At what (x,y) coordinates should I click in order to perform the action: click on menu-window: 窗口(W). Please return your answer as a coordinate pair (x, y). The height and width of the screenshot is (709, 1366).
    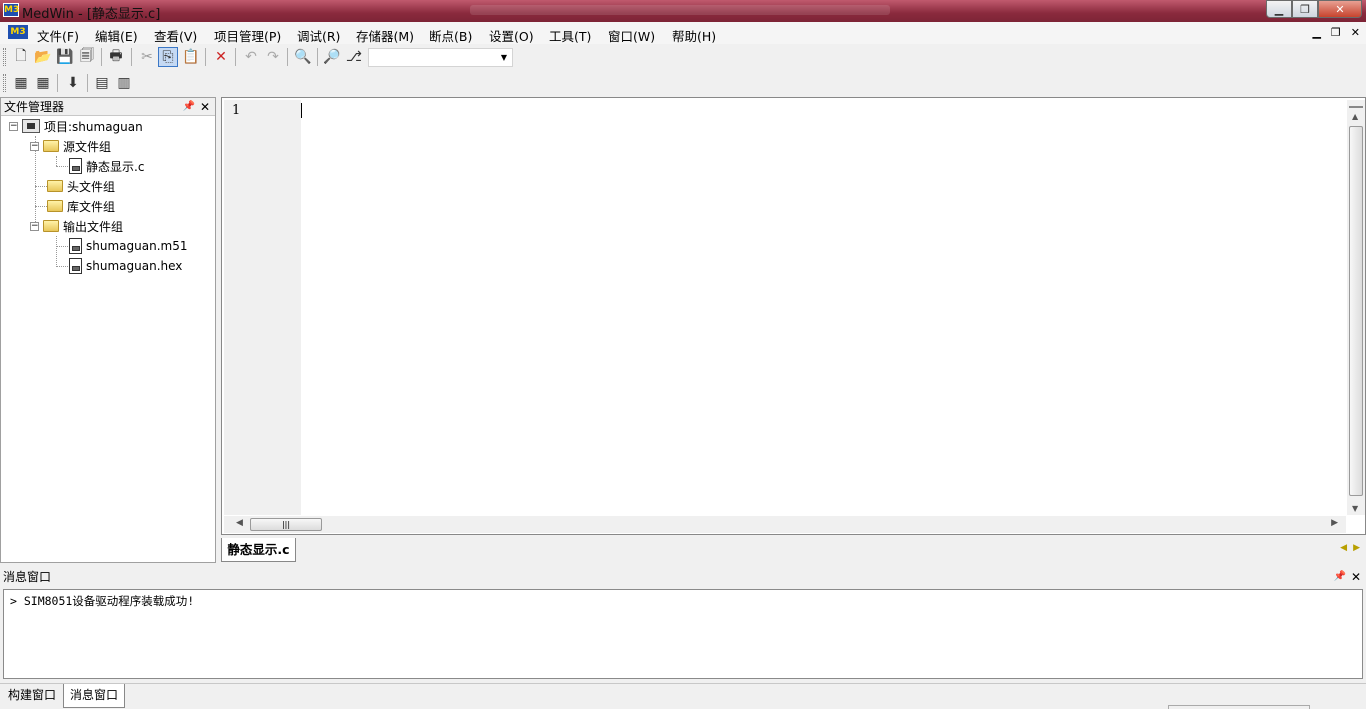
    Looking at the image, I should click on (631, 35).